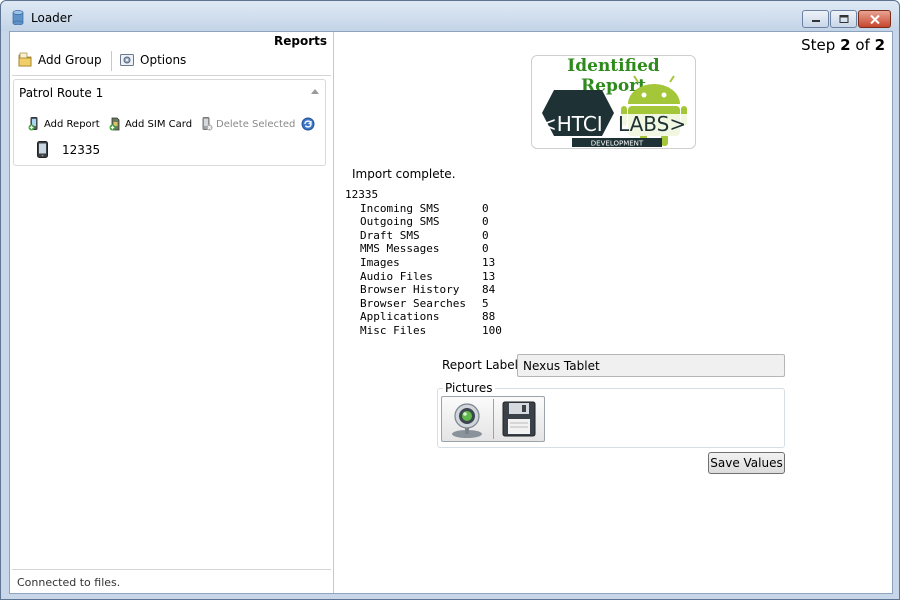  Describe the element at coordinates (70, 60) in the screenshot. I see `add-group-label: Add Group` at that location.